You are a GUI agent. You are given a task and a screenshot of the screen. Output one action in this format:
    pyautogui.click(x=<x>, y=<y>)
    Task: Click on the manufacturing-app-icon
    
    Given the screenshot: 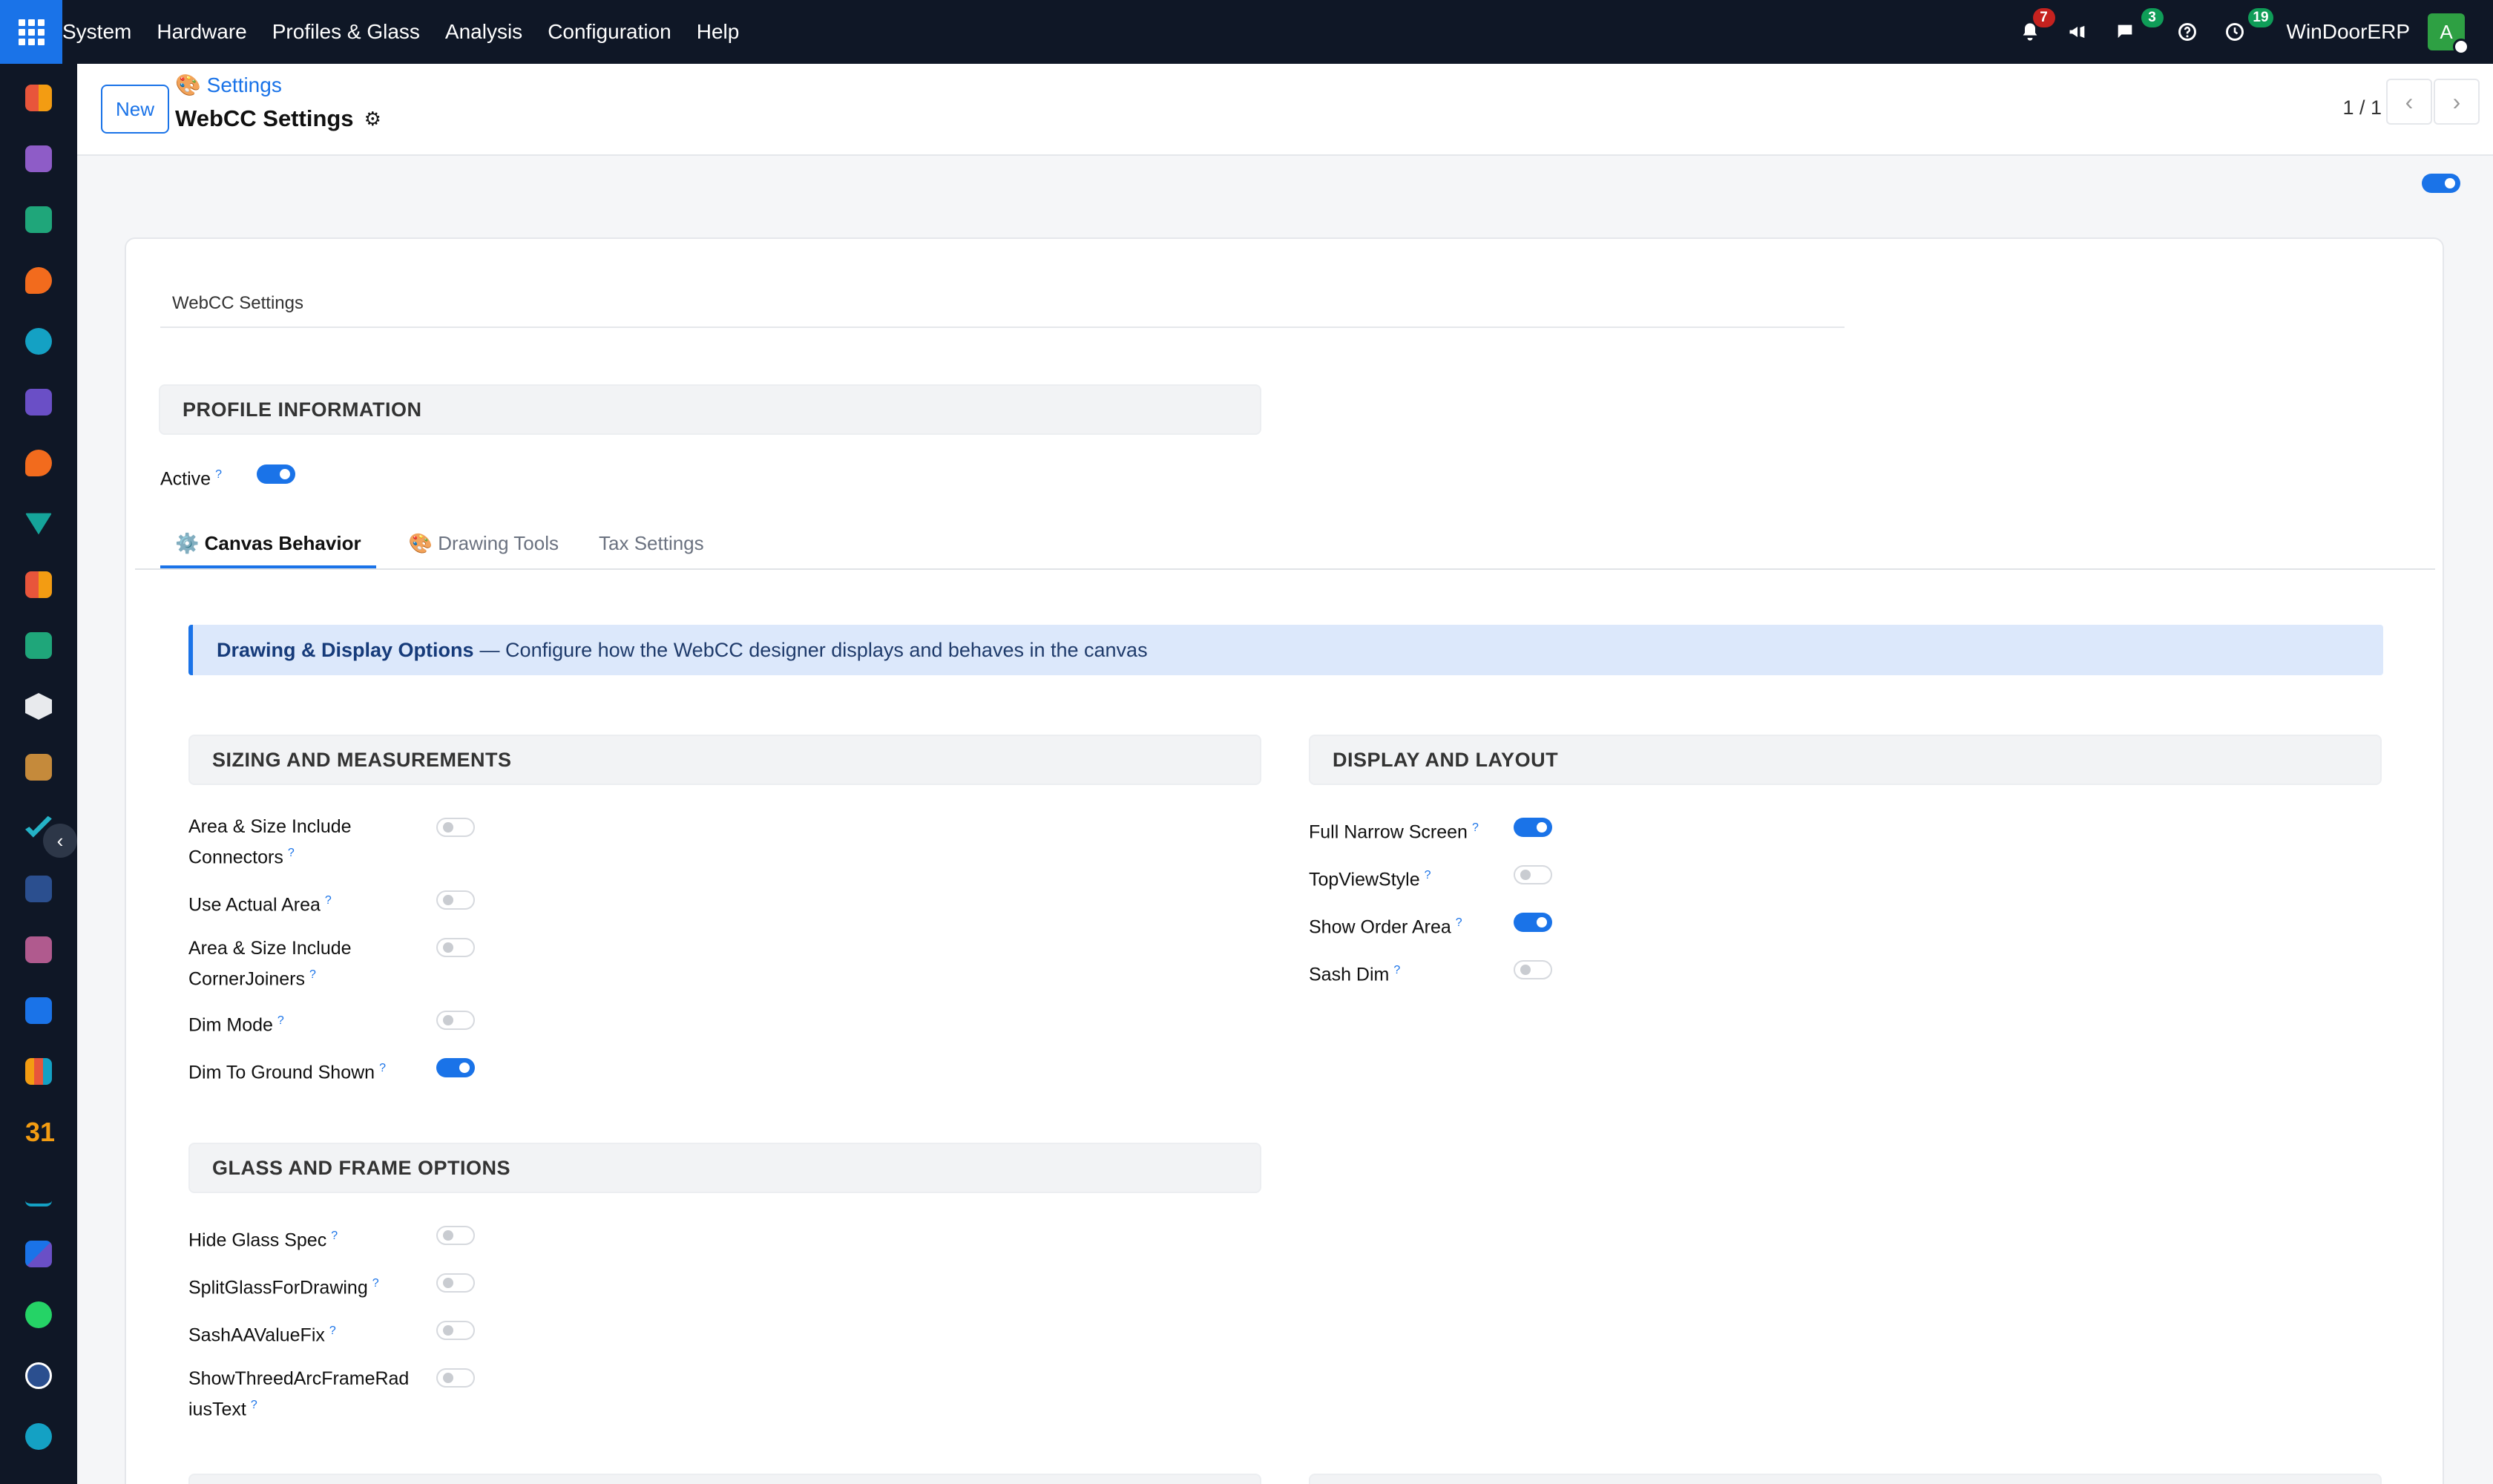 What is the action you would take?
    pyautogui.click(x=38, y=949)
    